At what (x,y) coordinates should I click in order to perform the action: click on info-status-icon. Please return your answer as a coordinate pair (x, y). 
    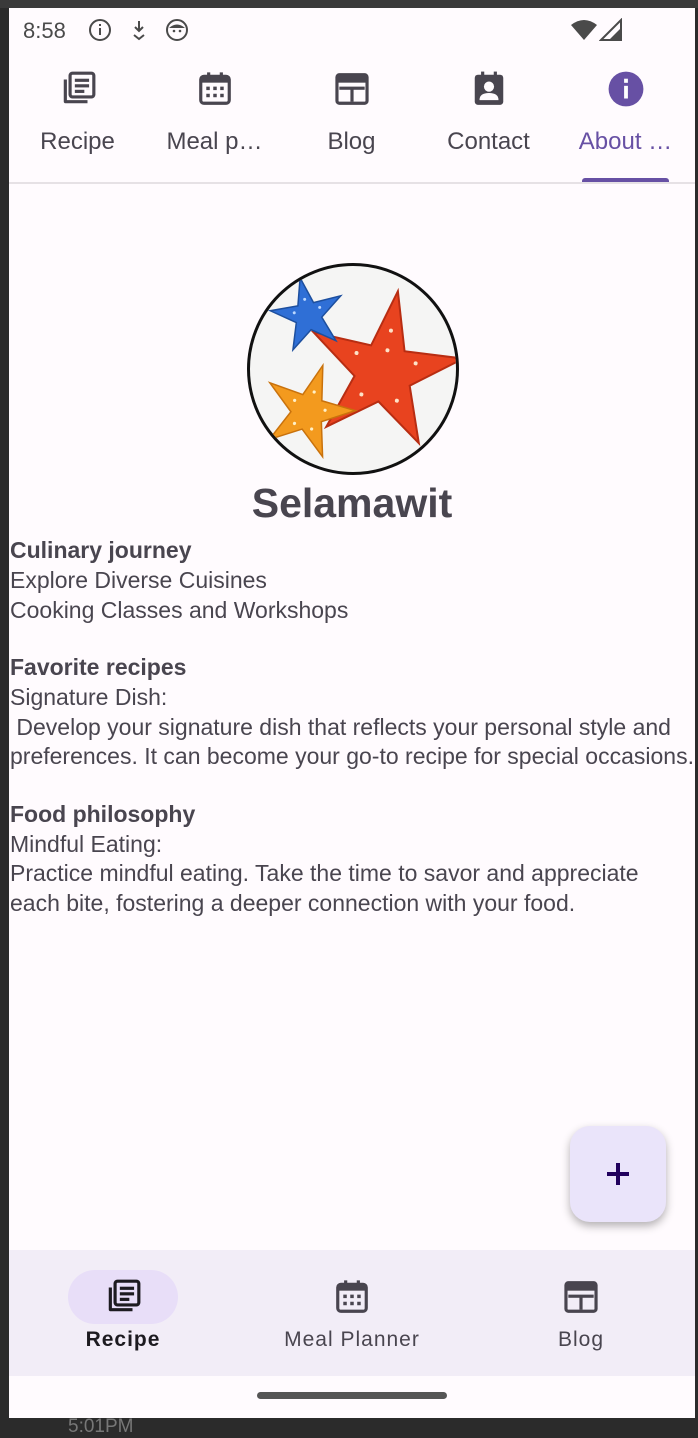
    Looking at the image, I should click on (100, 30).